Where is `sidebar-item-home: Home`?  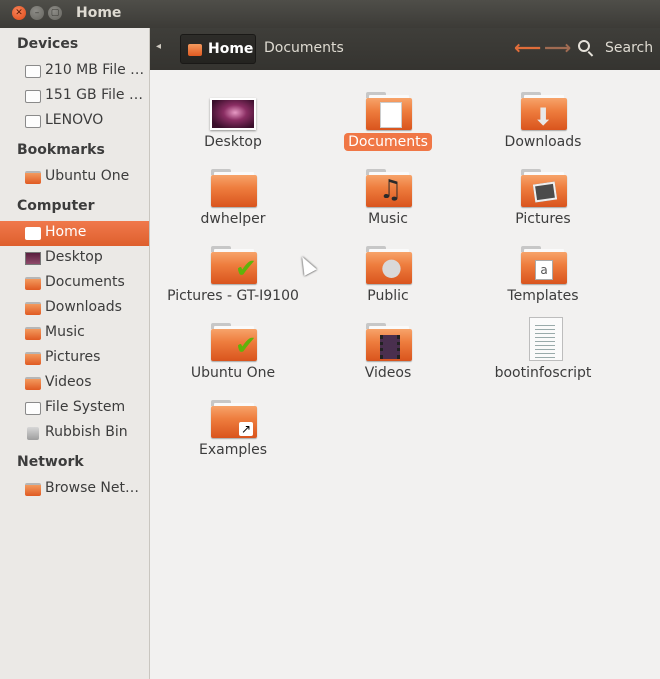 sidebar-item-home: Home is located at coordinates (74, 233).